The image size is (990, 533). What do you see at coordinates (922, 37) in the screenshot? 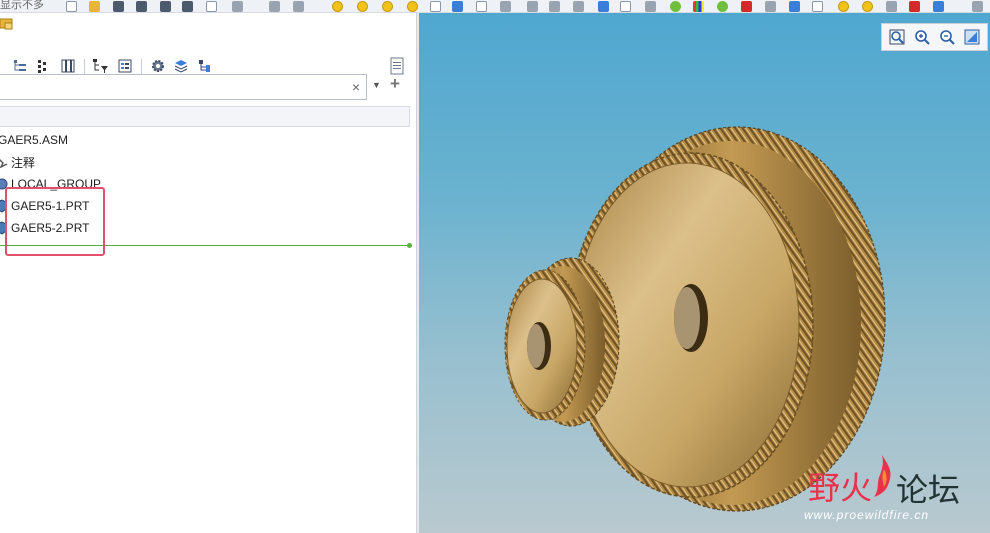
I see `zoom-in-icon` at bounding box center [922, 37].